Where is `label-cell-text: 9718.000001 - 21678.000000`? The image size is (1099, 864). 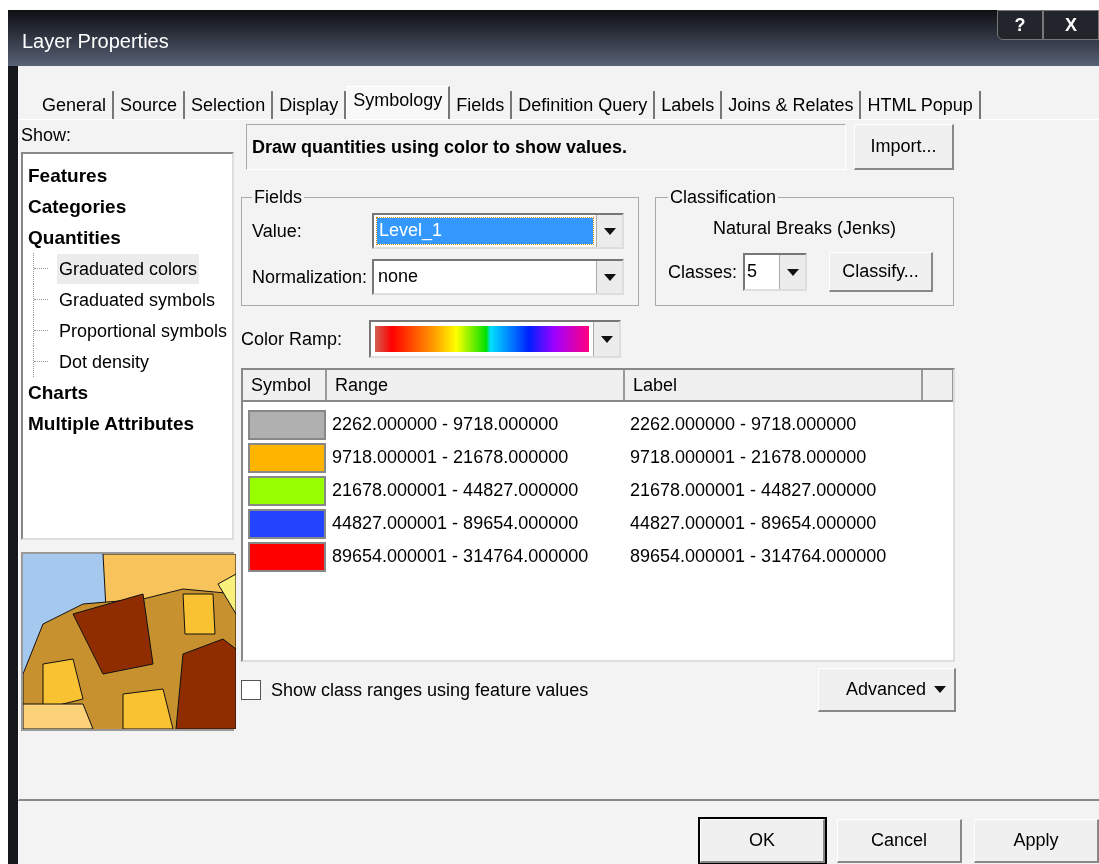
label-cell-text: 9718.000001 - 21678.000000 is located at coordinates (748, 457).